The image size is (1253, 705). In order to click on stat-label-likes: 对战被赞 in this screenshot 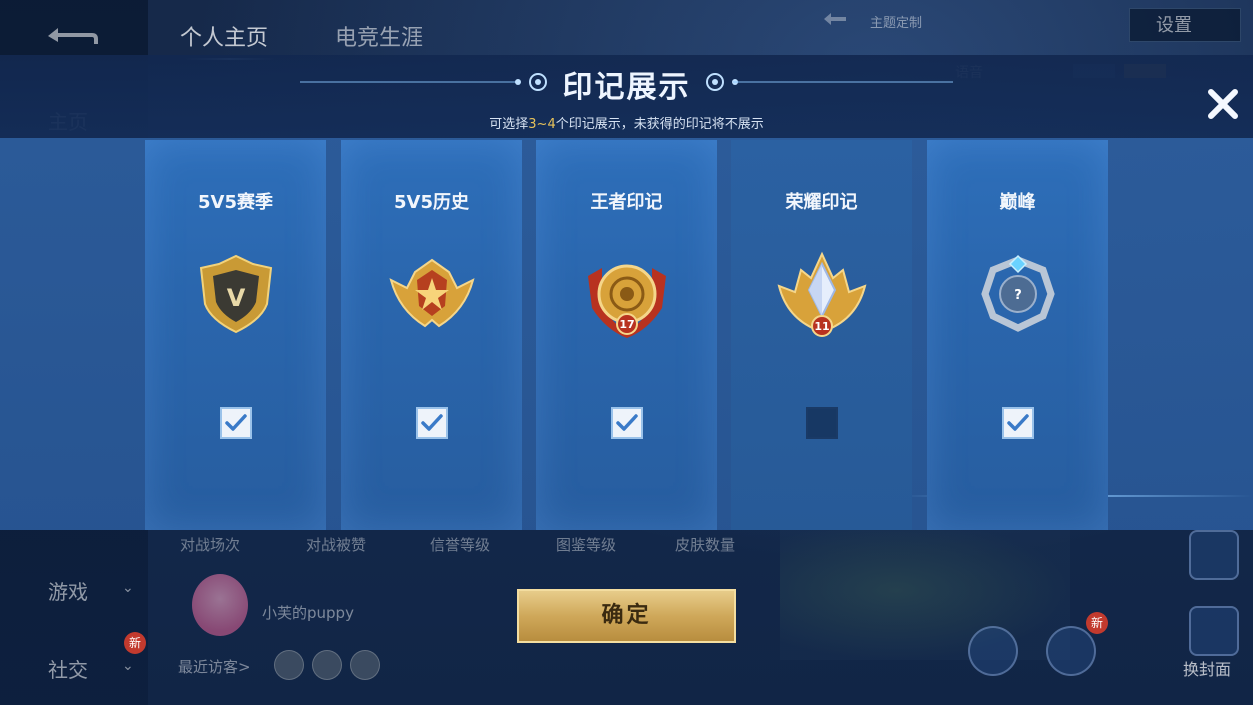, I will do `click(336, 545)`.